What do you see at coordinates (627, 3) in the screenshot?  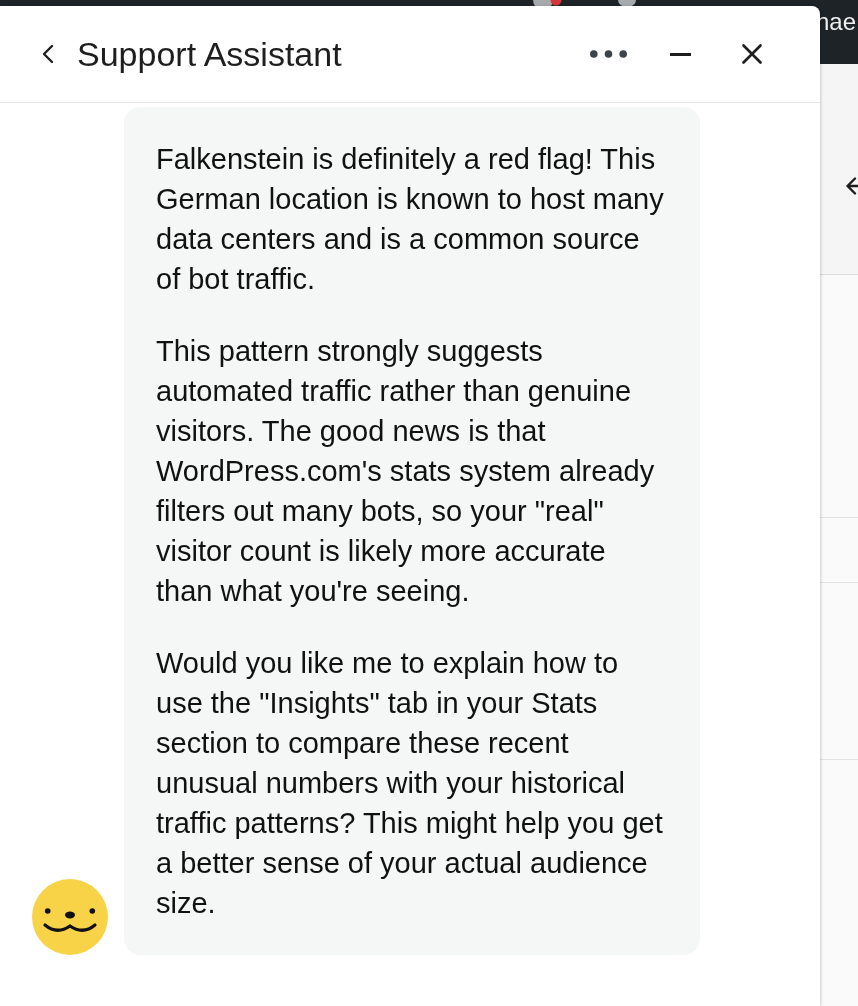 I see `round-toolbar-icon` at bounding box center [627, 3].